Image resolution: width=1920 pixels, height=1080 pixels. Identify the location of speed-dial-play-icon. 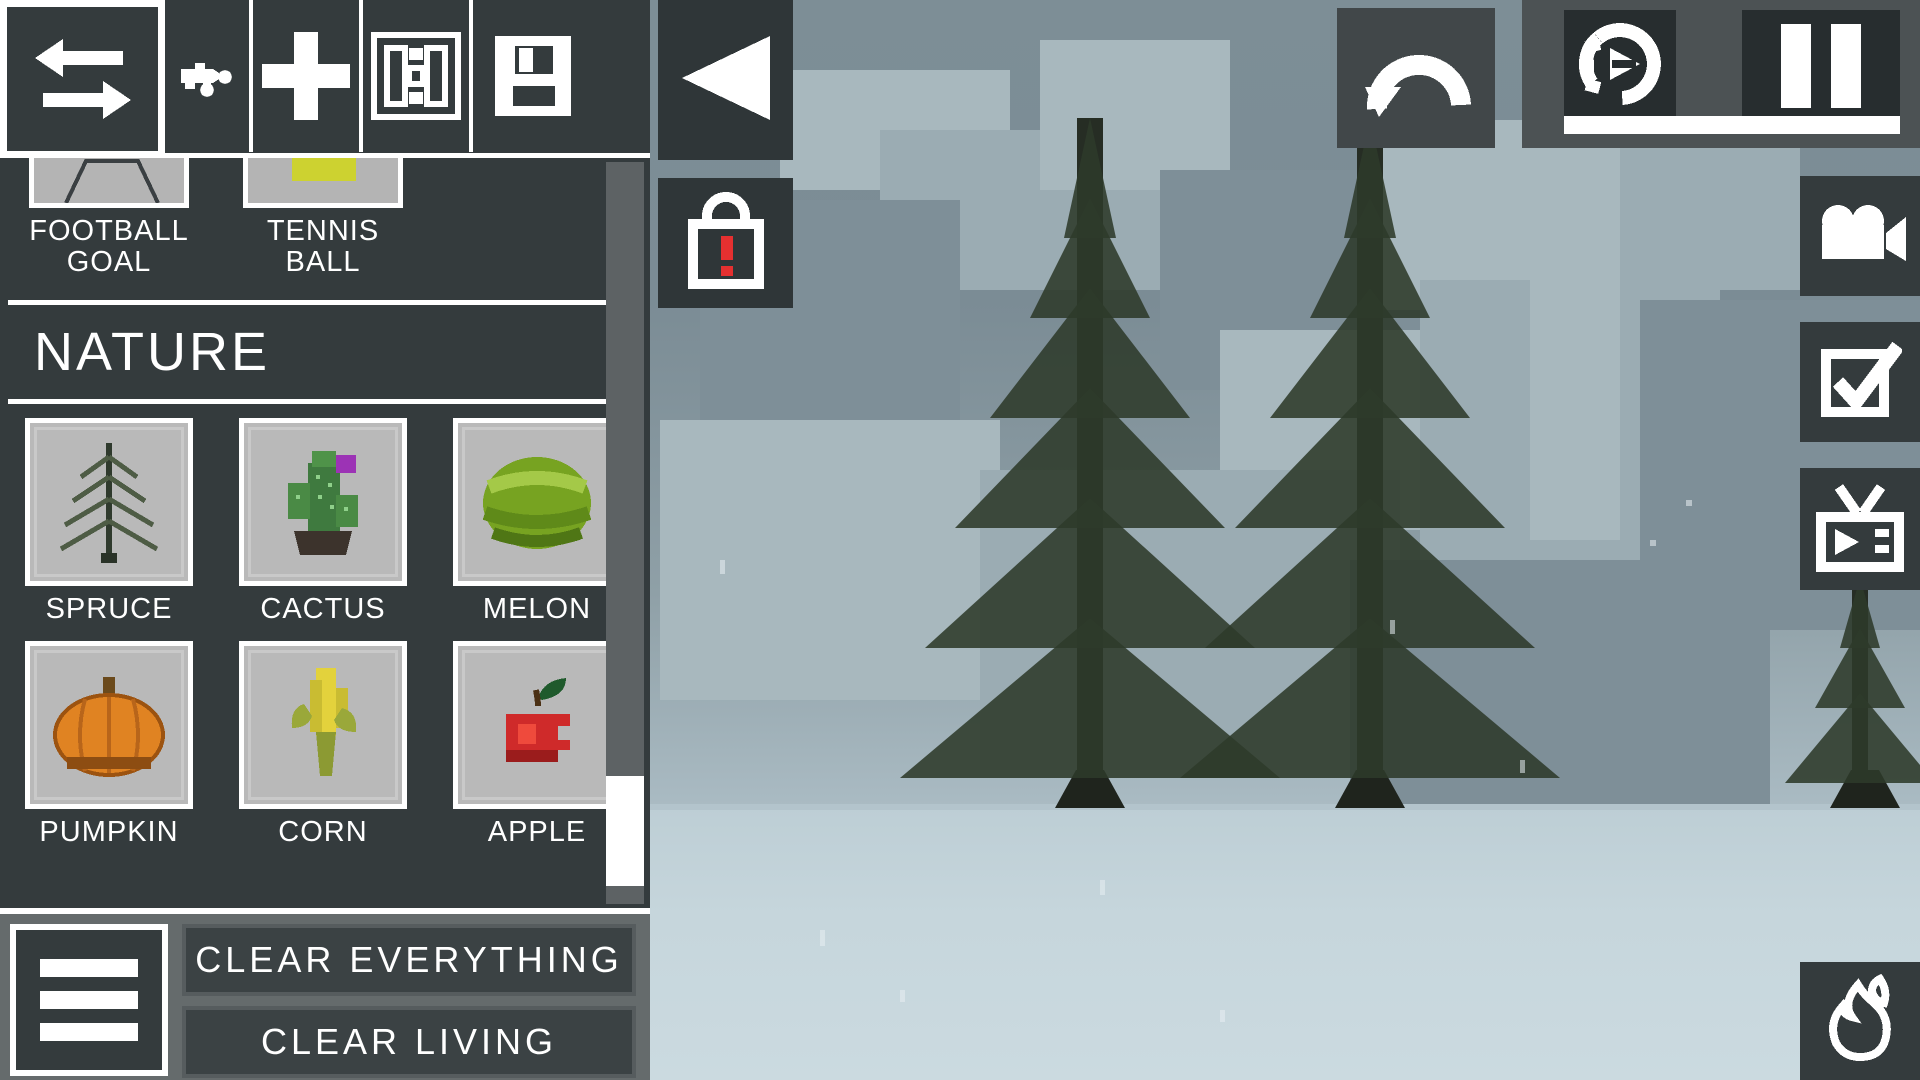
(1620, 66).